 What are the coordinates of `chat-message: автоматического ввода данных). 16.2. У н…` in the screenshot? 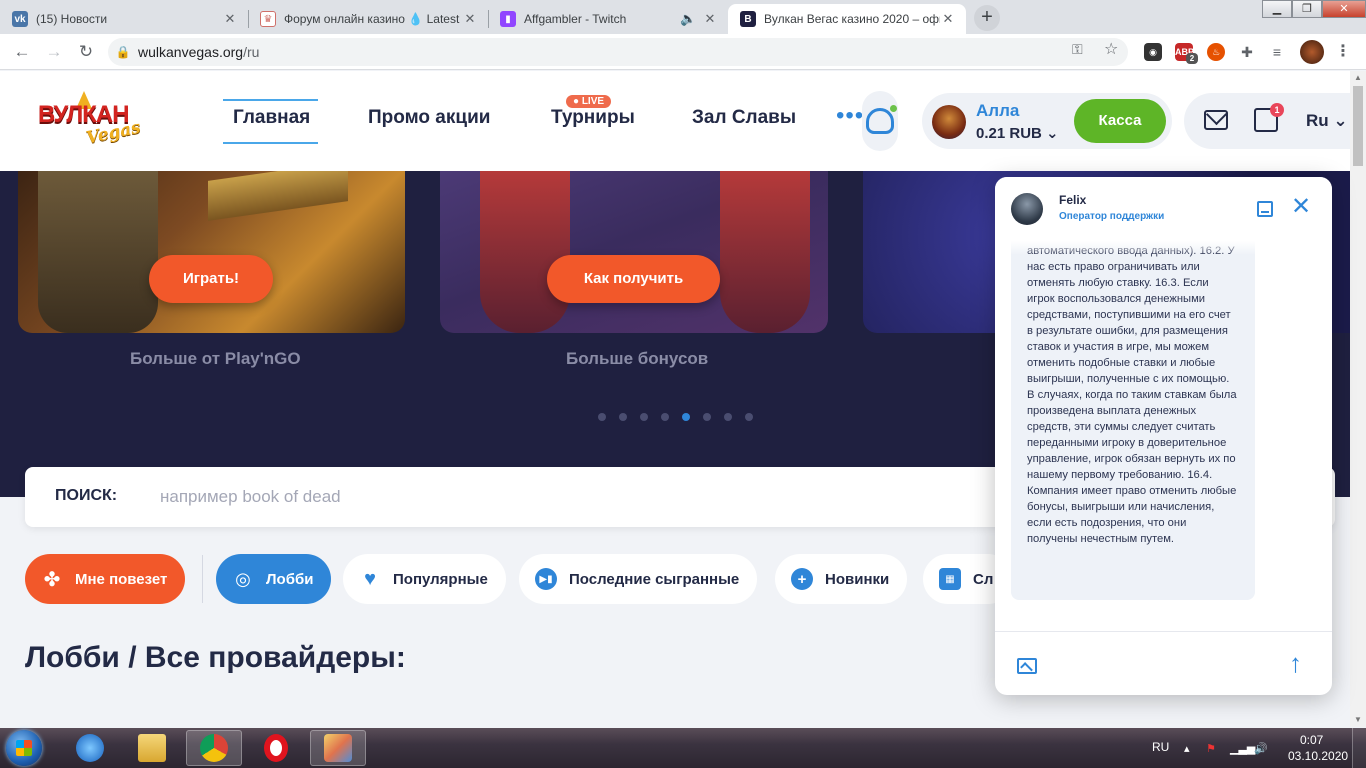 It's located at (1133, 415).